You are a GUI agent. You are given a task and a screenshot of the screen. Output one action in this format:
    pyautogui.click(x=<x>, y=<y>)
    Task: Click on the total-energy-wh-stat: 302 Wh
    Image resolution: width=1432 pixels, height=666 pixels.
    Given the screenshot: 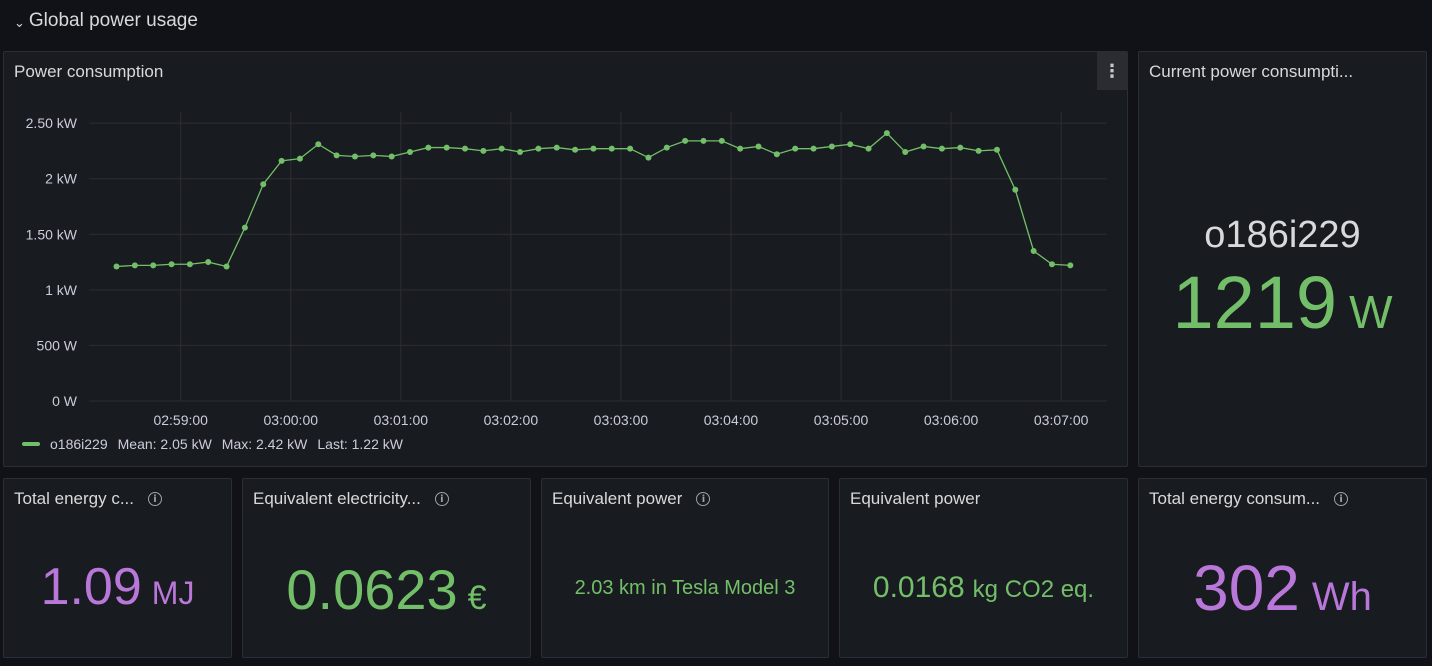 What is the action you would take?
    pyautogui.click(x=1282, y=588)
    